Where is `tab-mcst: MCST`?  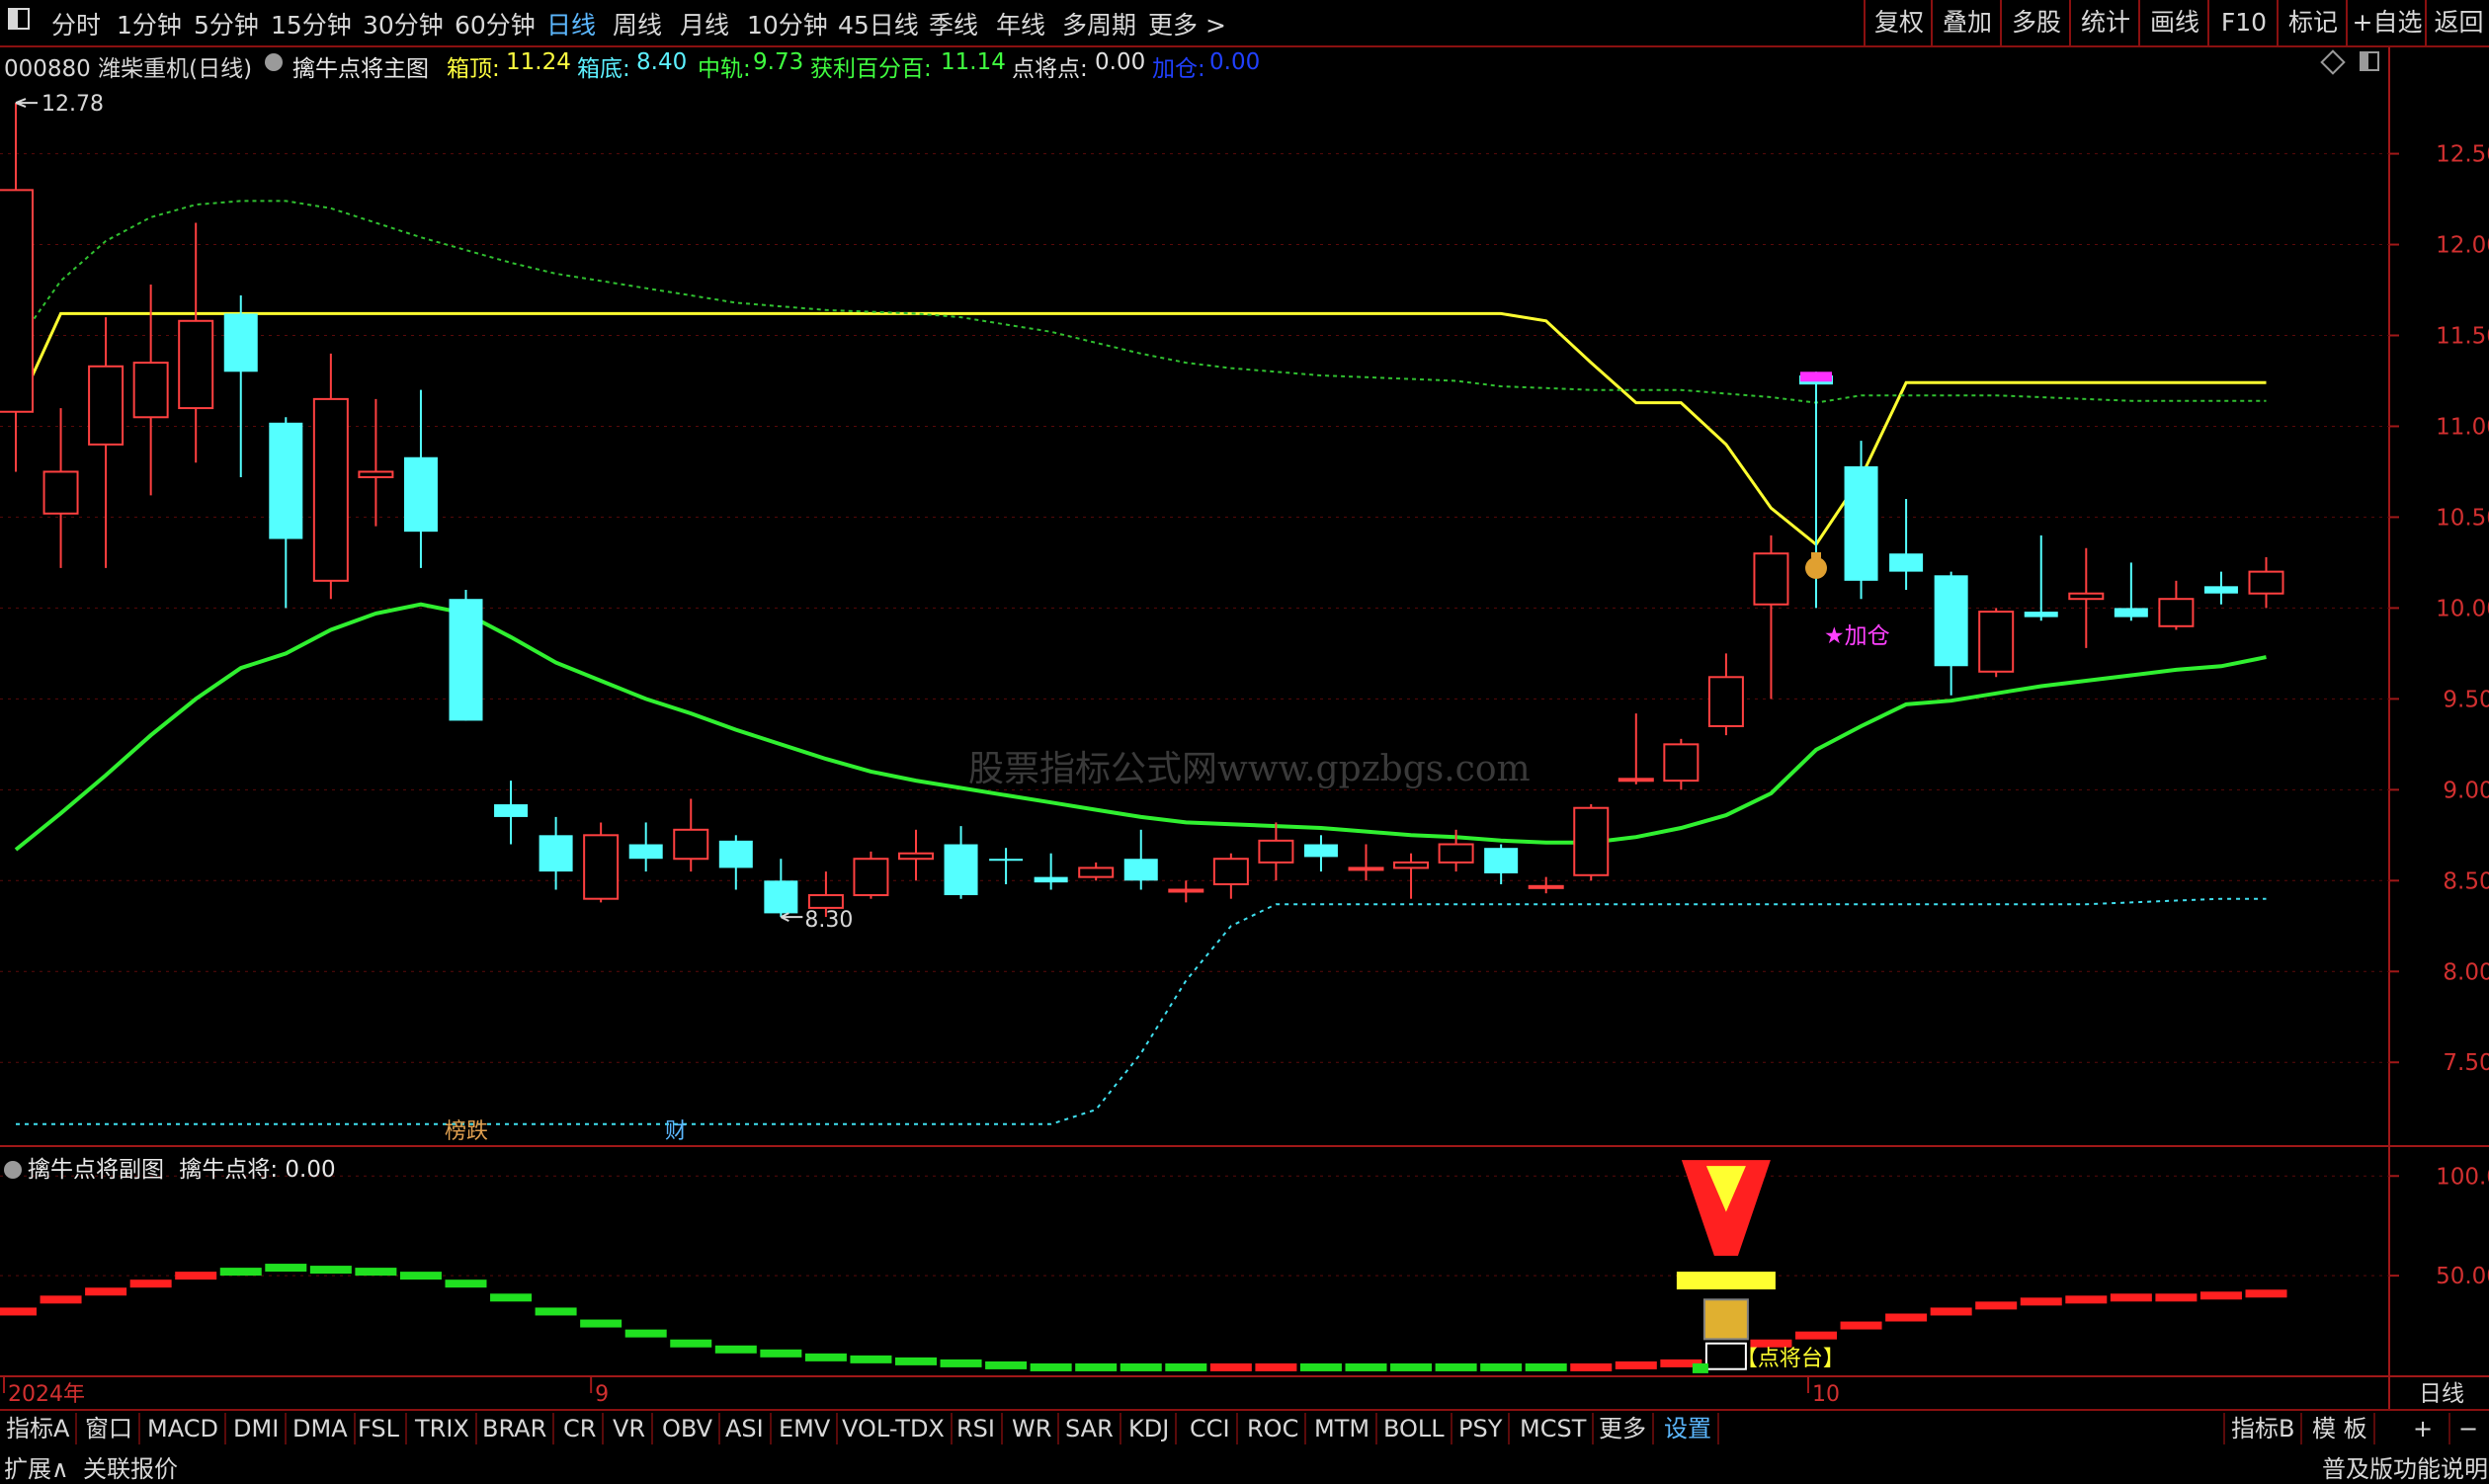 tab-mcst: MCST is located at coordinates (1555, 1428).